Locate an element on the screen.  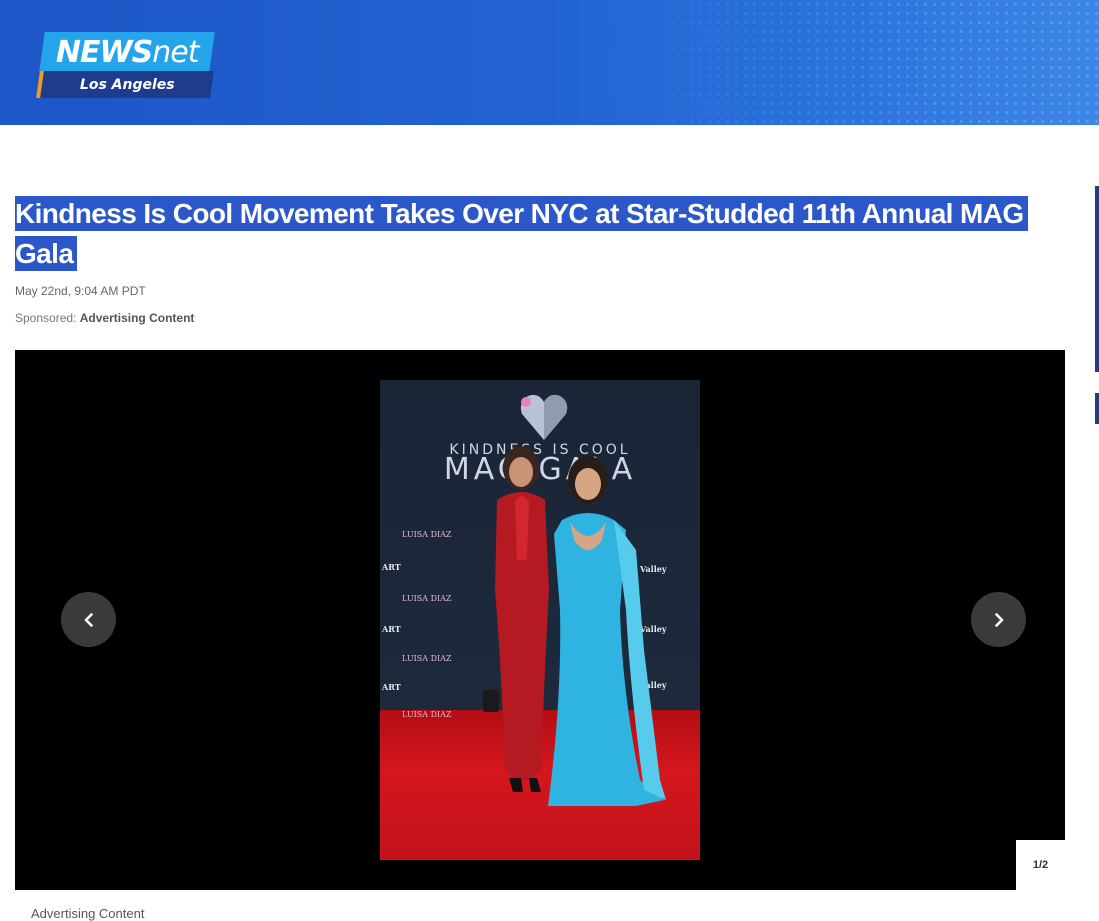
sponsored-line: Sponsored: Advertising Content is located at coordinates (104, 318).